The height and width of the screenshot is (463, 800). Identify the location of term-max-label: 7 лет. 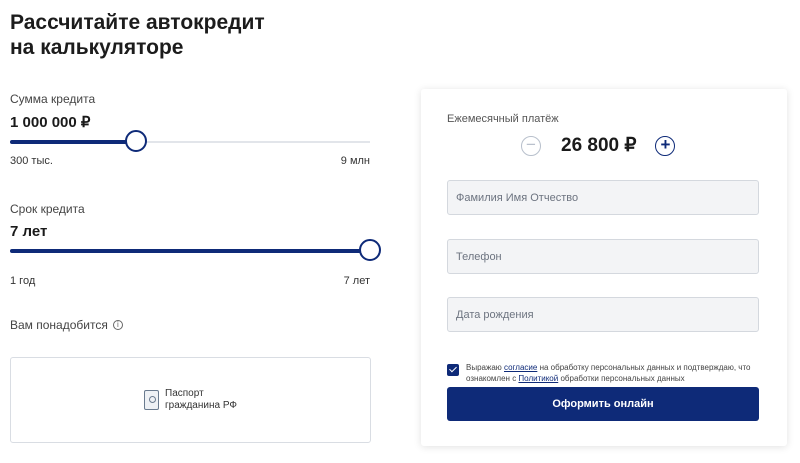
(356, 281).